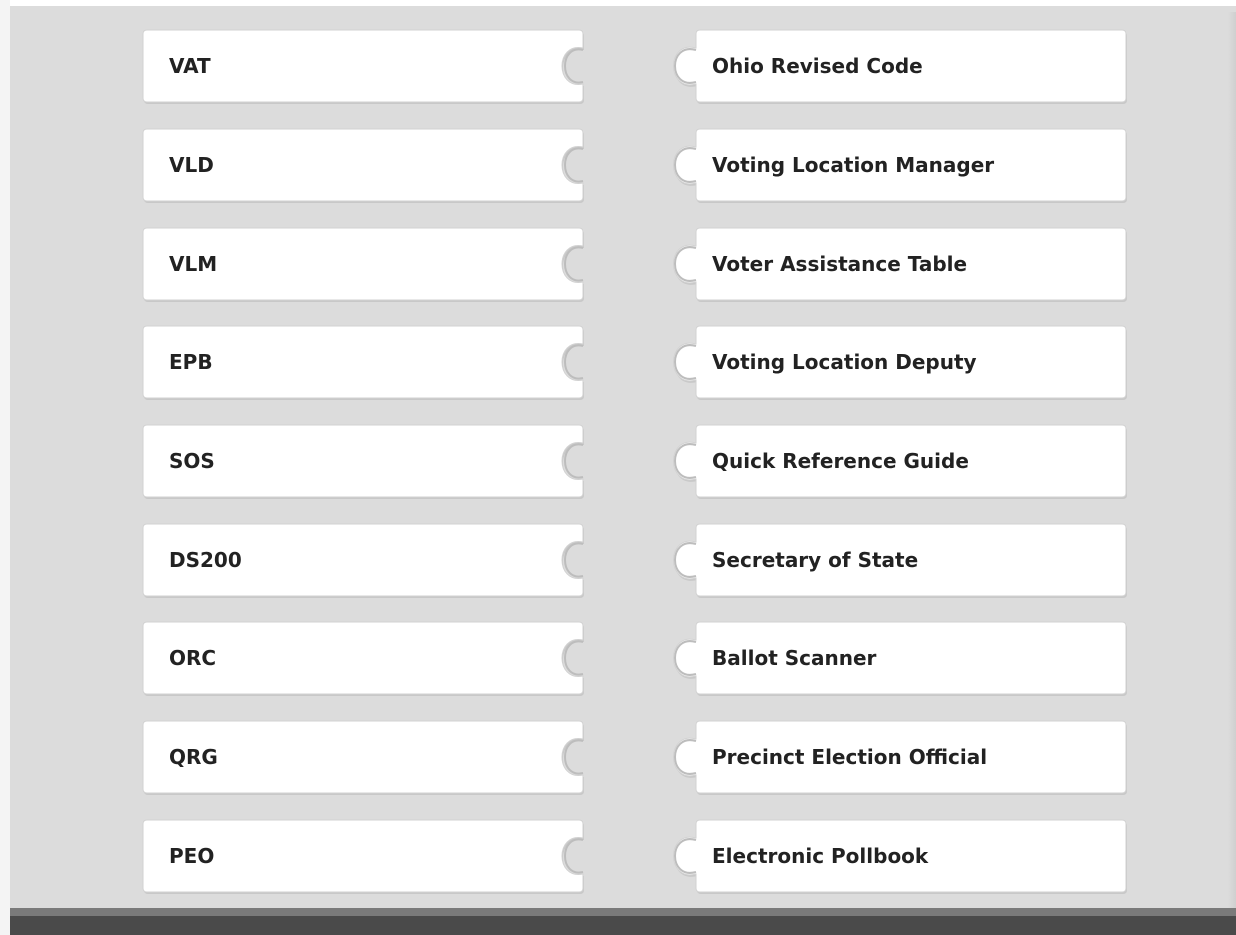 The height and width of the screenshot is (935, 1236). Describe the element at coordinates (191, 362) in the screenshot. I see `term-label: EPB` at that location.